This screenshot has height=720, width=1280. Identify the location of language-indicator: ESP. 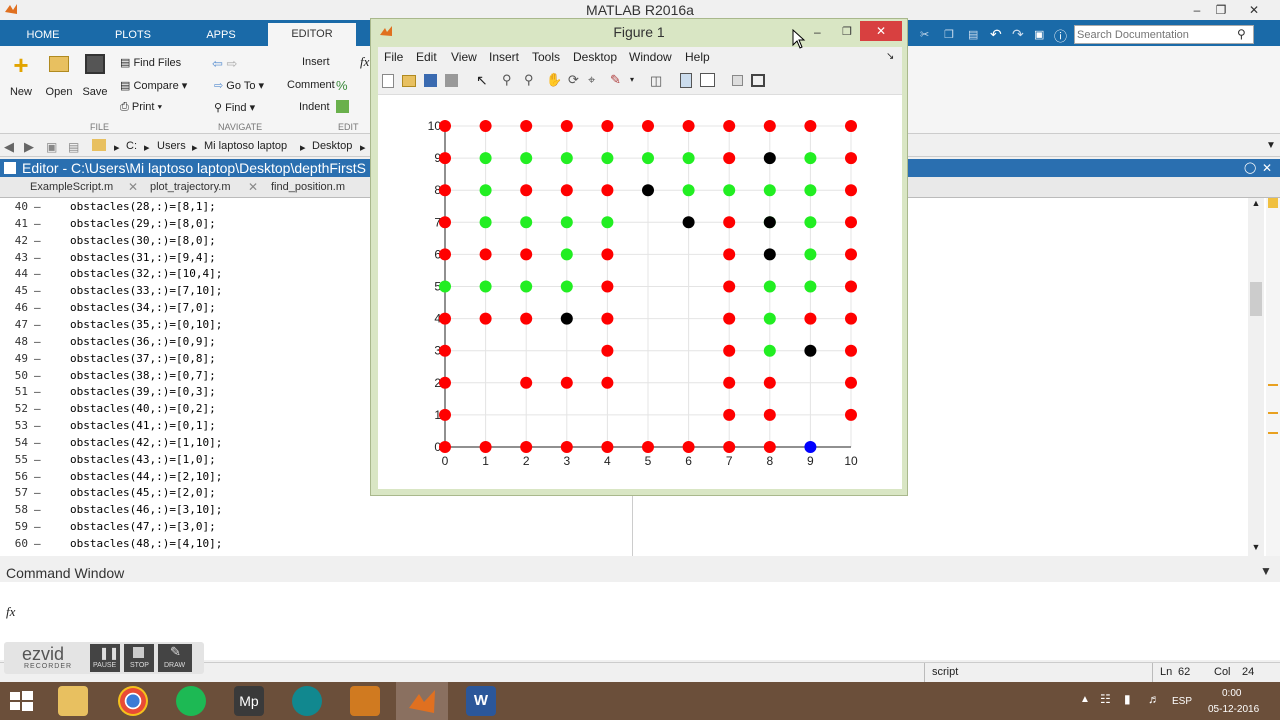
(1182, 701).